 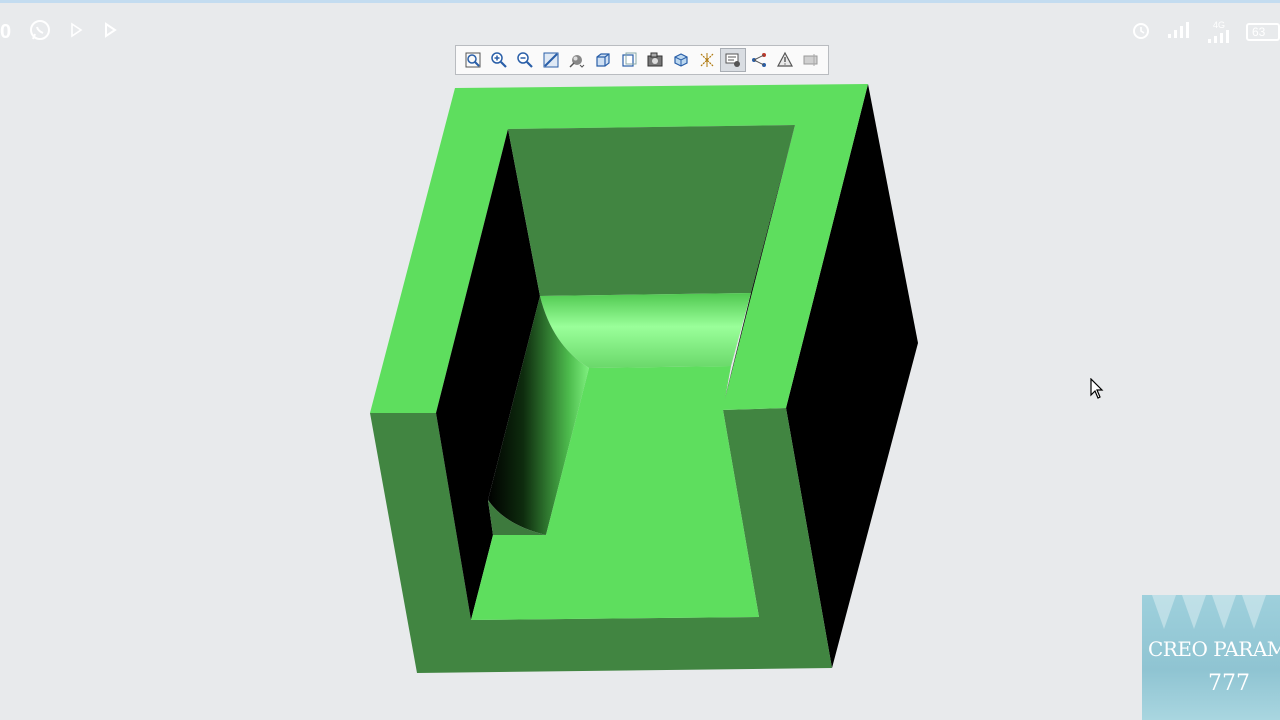 I want to click on spin-center-icon, so click(x=759, y=60).